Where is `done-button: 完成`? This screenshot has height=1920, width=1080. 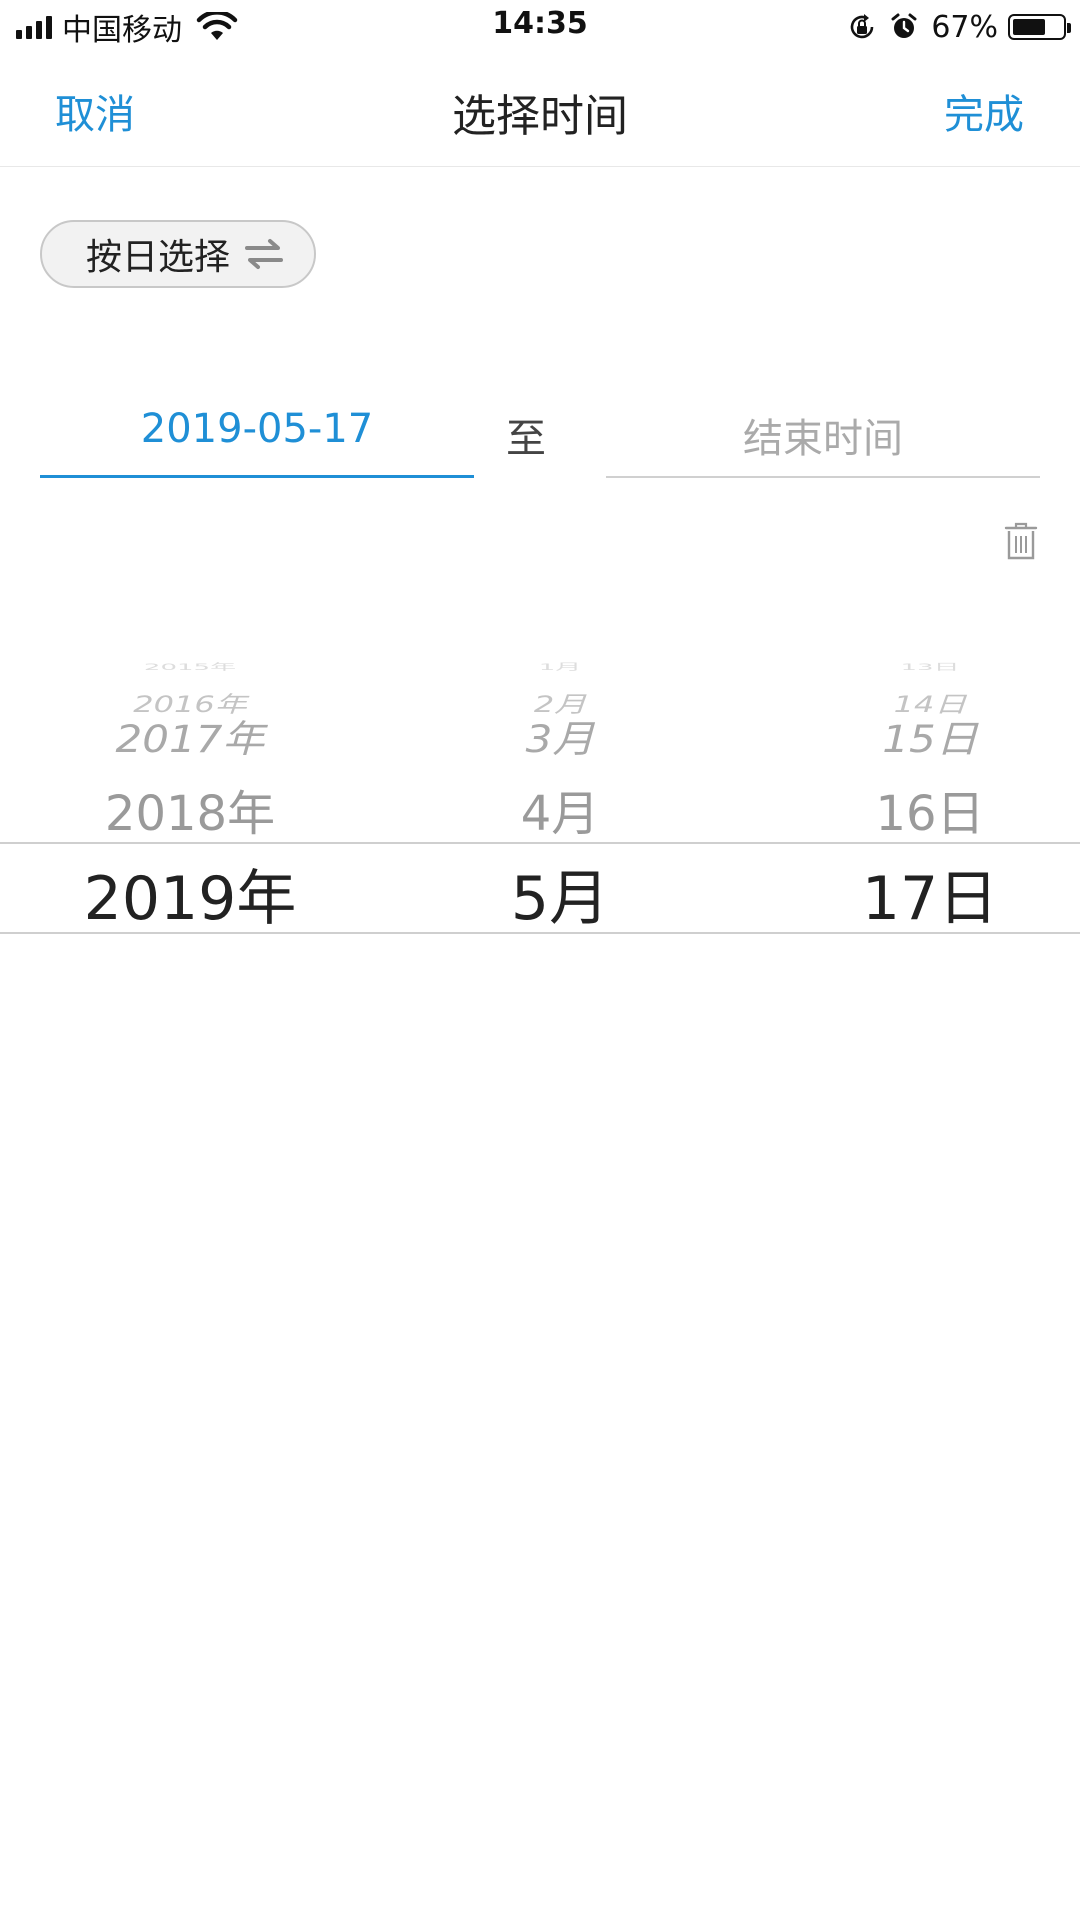
done-button: 完成 is located at coordinates (984, 111).